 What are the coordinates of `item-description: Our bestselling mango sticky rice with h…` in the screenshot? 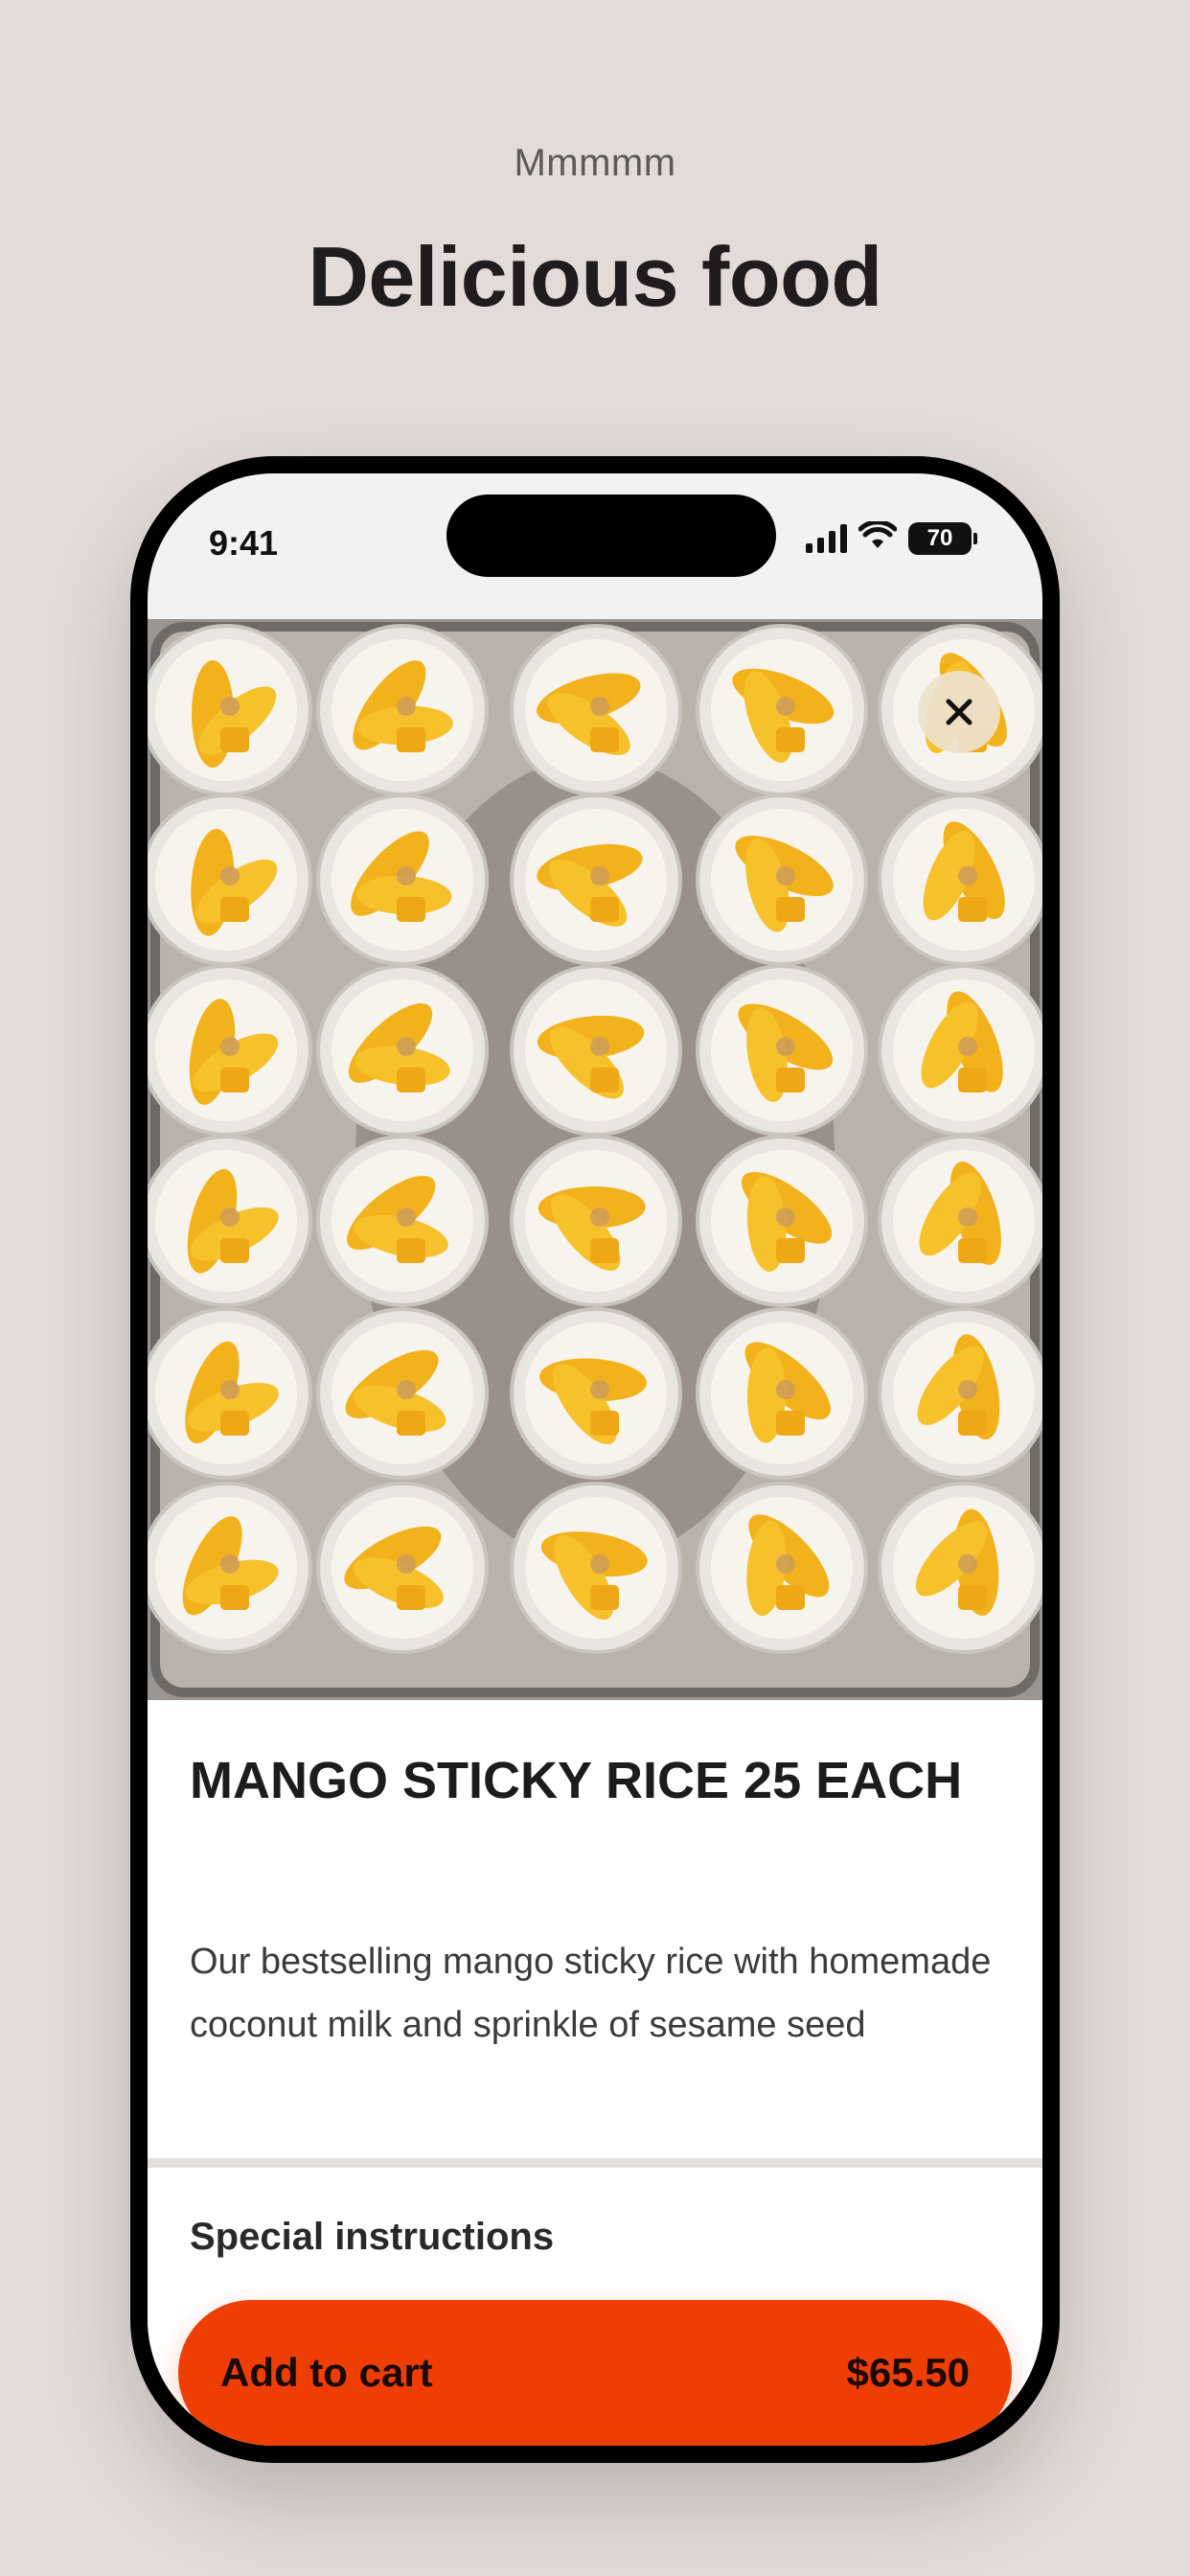 It's located at (591, 1993).